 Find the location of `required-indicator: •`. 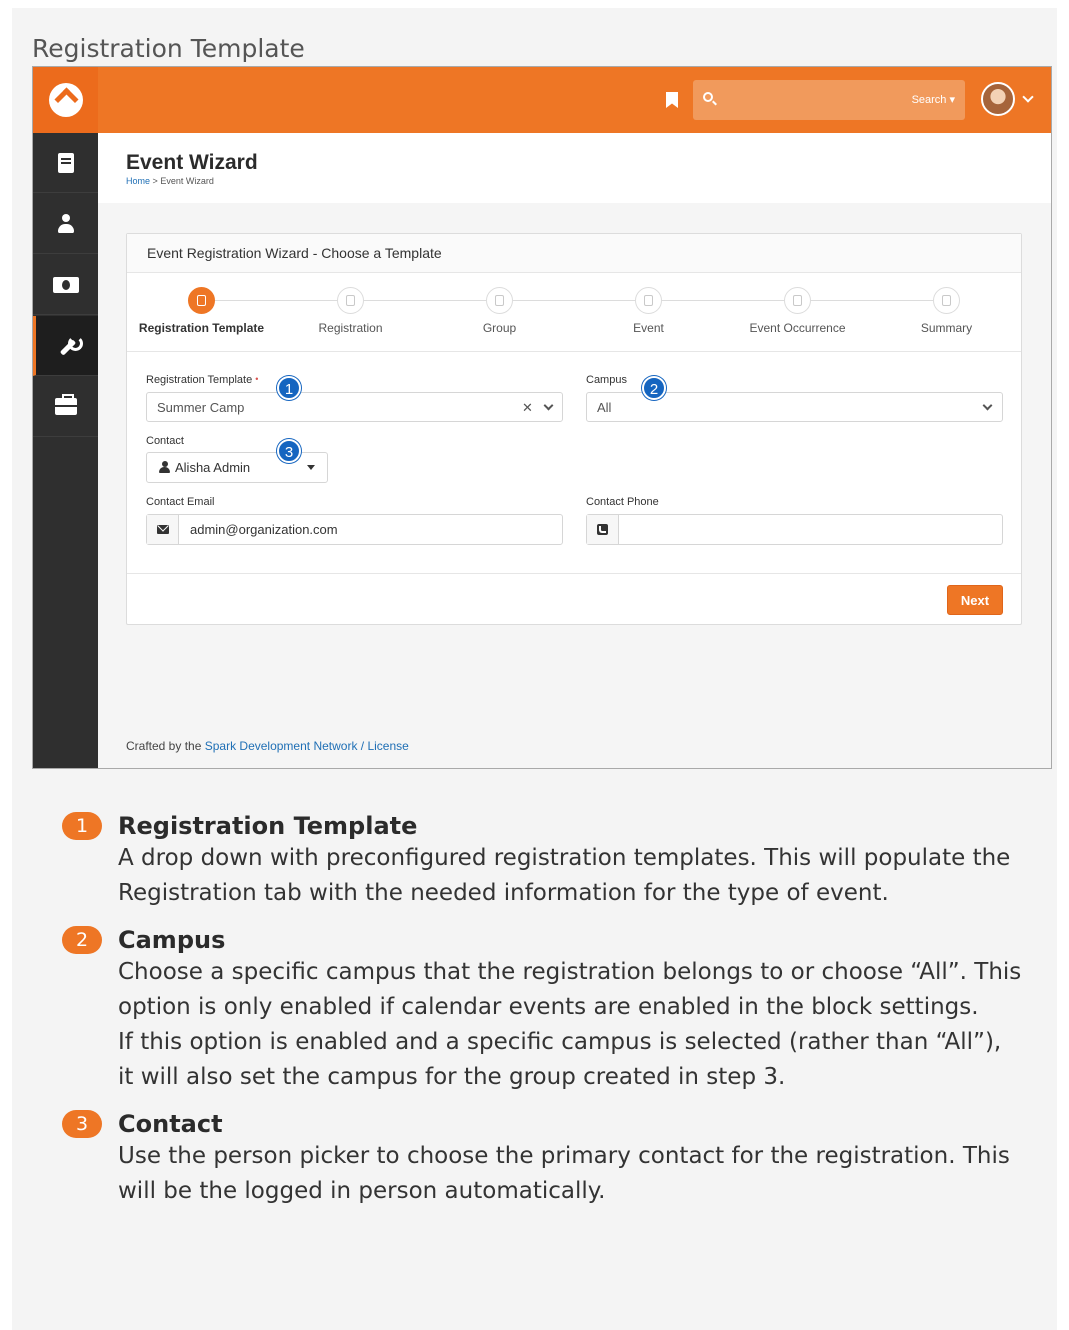

required-indicator: • is located at coordinates (257, 379).